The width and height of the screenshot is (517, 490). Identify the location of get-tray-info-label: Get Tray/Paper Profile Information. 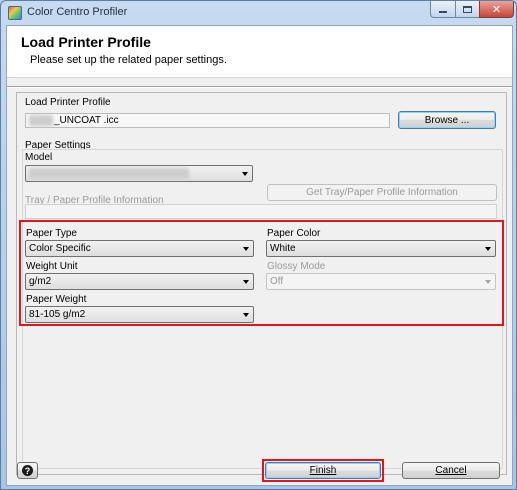
(382, 192).